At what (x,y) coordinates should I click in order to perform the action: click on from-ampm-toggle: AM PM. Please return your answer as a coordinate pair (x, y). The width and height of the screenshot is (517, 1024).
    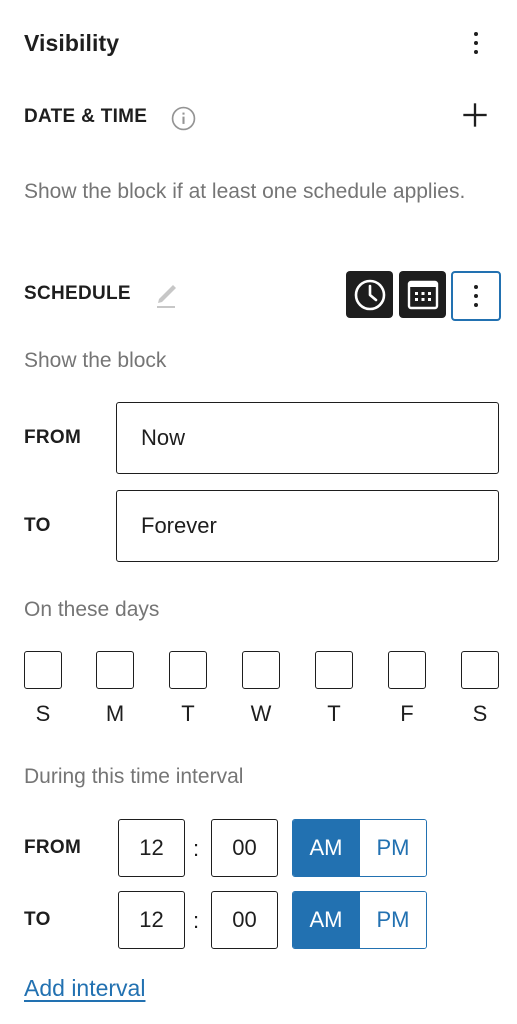
    Looking at the image, I should click on (359, 848).